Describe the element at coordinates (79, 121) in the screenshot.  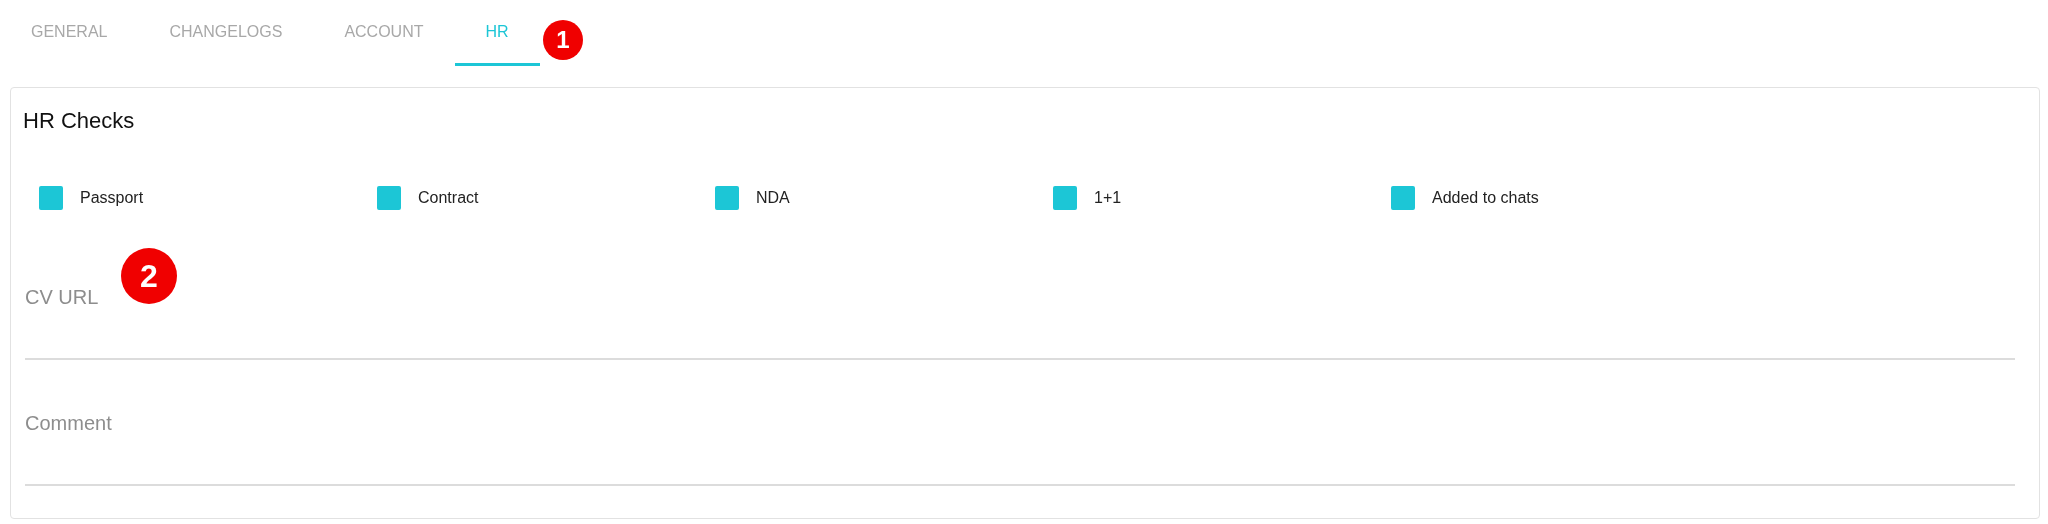
I see `card-title: HR Checks` at that location.